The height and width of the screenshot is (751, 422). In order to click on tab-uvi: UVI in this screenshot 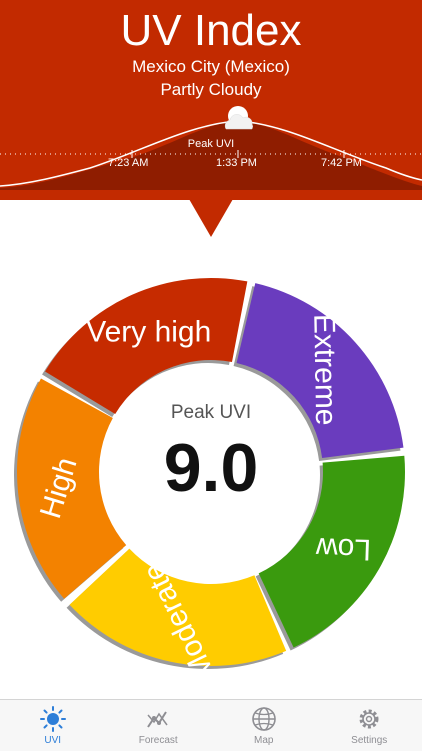, I will do `click(53, 725)`.